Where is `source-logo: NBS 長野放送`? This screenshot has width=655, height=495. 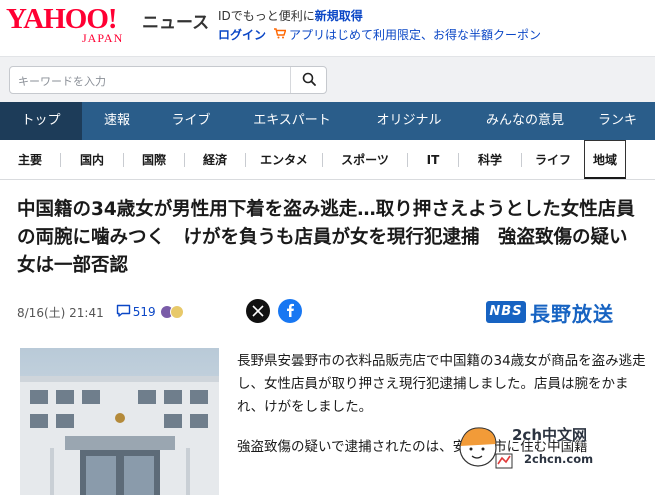
source-logo: NBS 長野放送 is located at coordinates (550, 313).